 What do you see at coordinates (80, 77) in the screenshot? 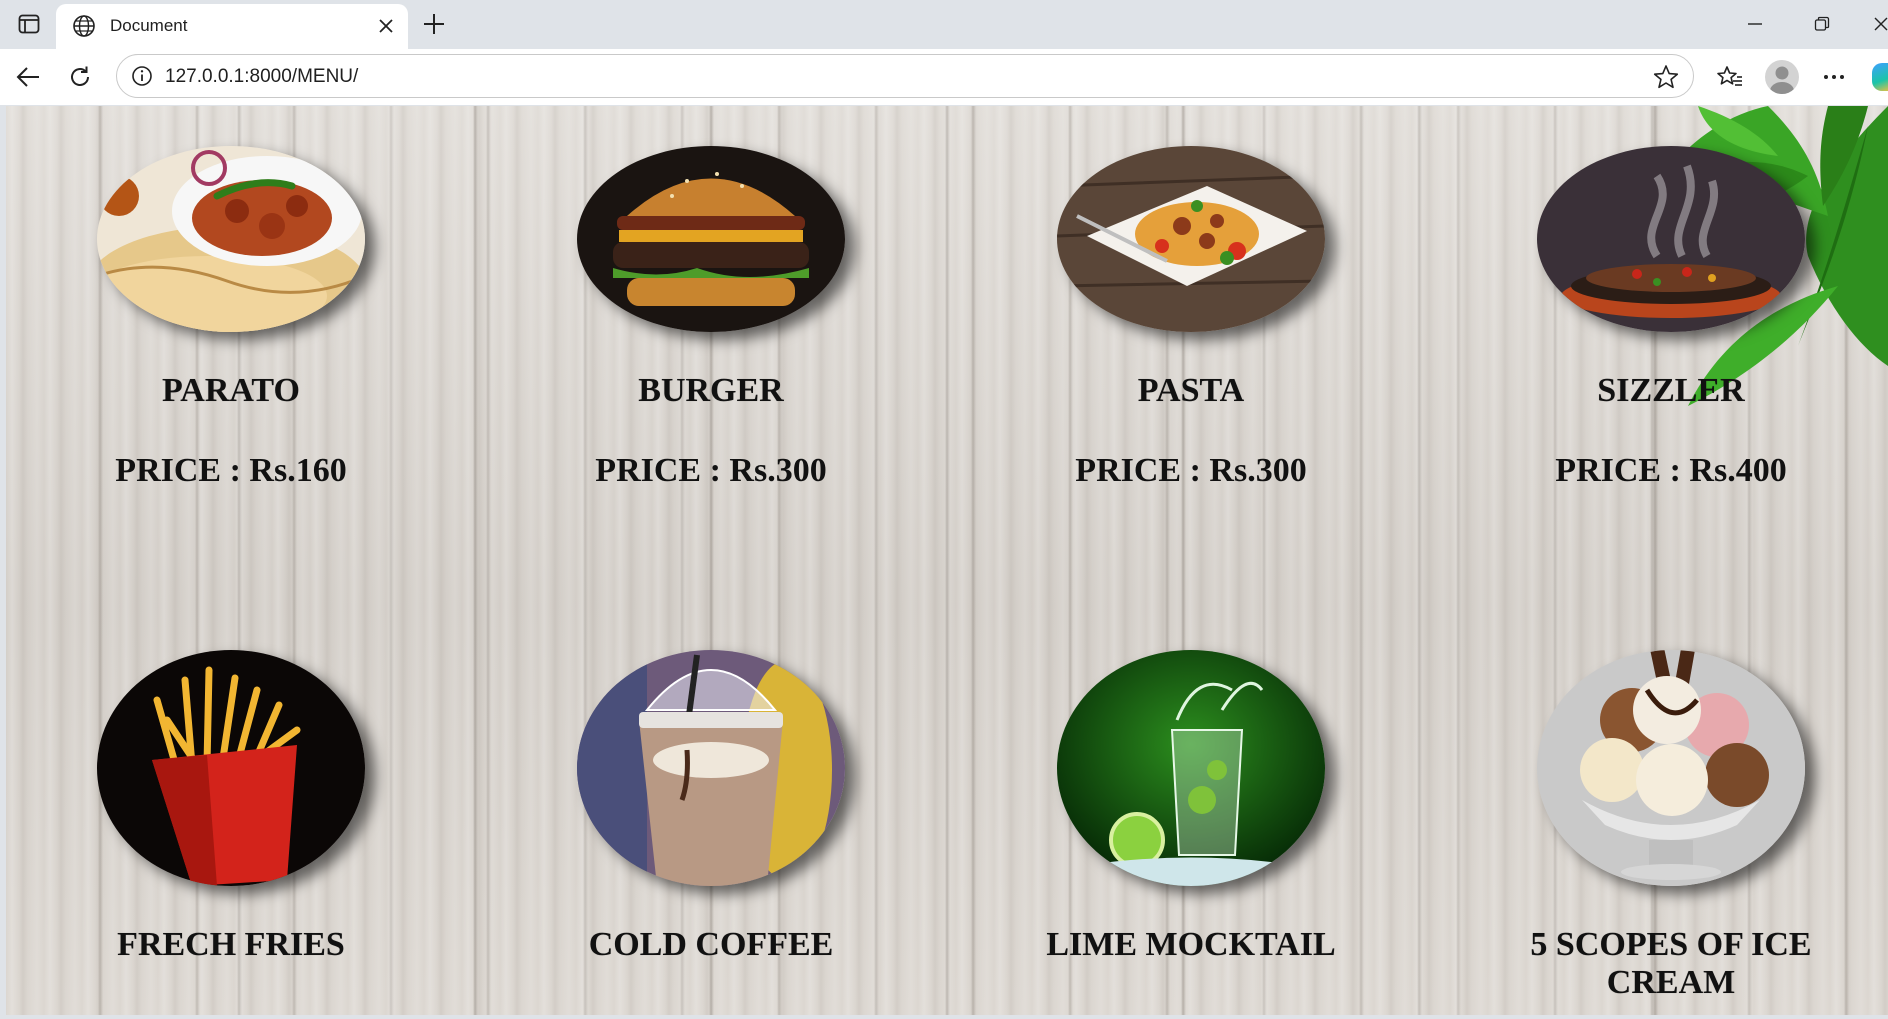
I see `reload-icon` at bounding box center [80, 77].